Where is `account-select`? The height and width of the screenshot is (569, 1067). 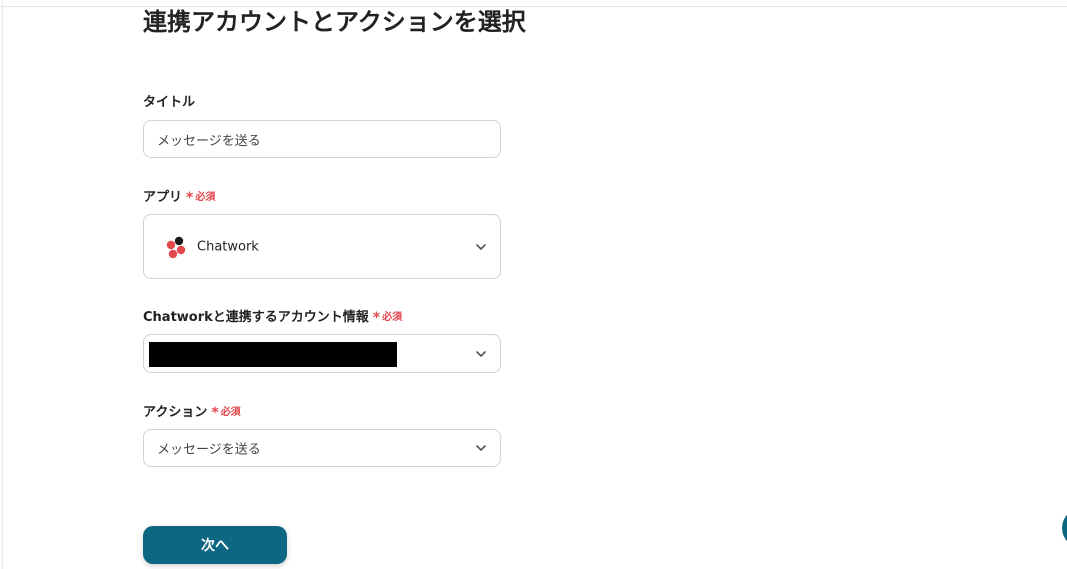
account-select is located at coordinates (322, 353).